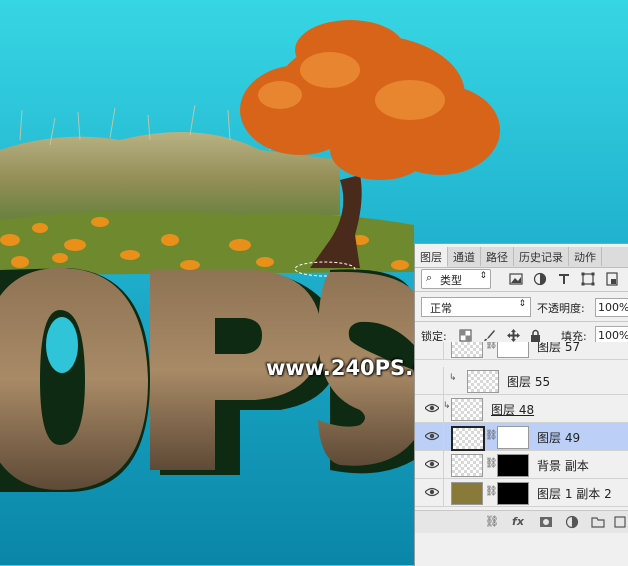  What do you see at coordinates (561, 308) in the screenshot?
I see `opacity-label: 不透明度:` at bounding box center [561, 308].